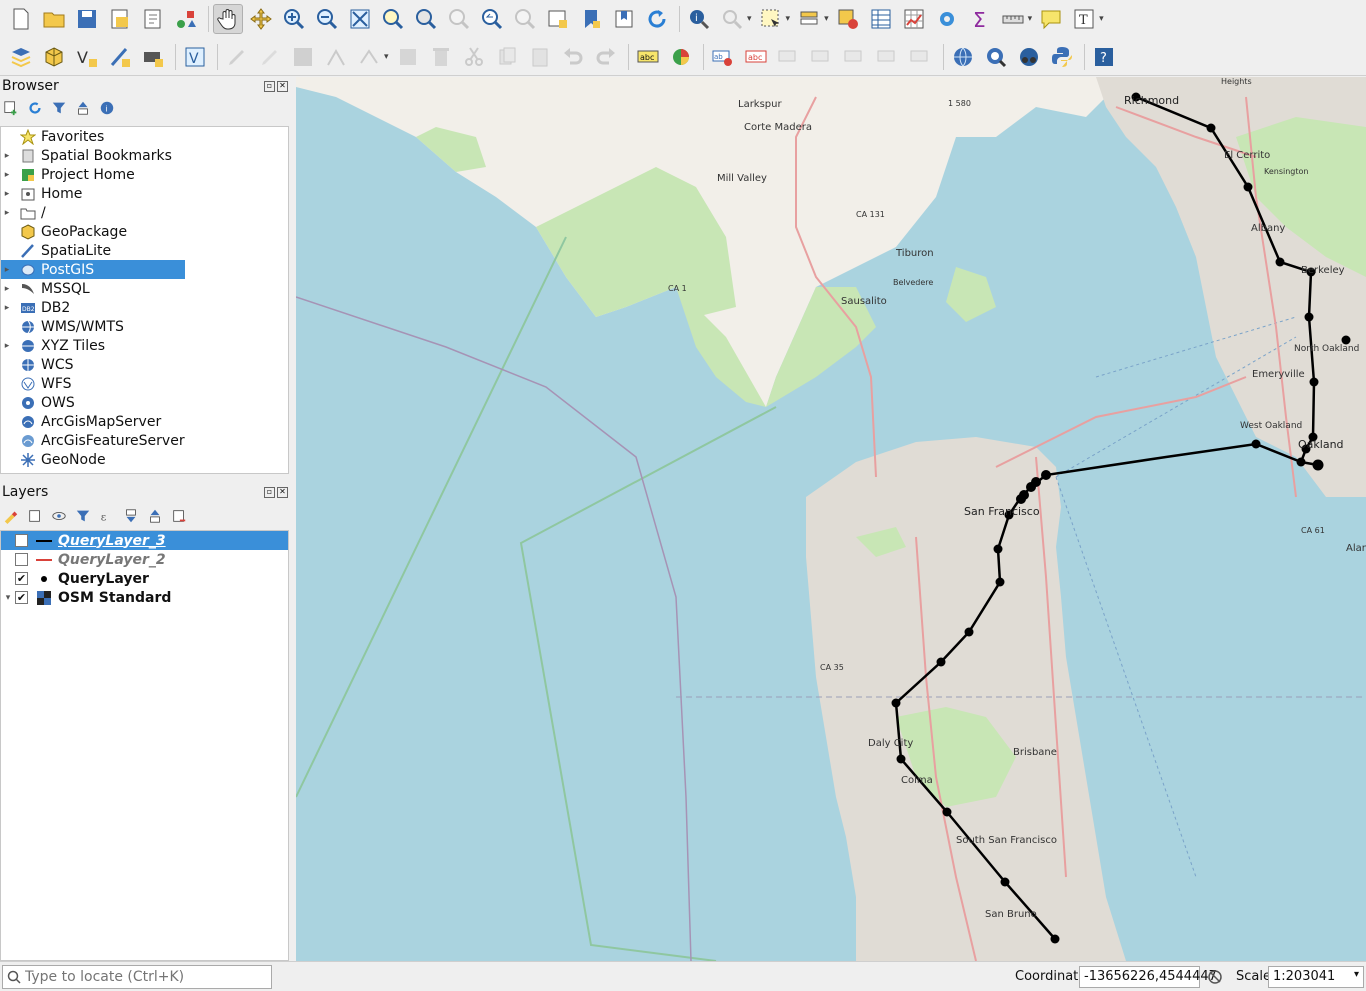 This screenshot has height=991, width=1366. I want to click on open-project-icon, so click(54, 19).